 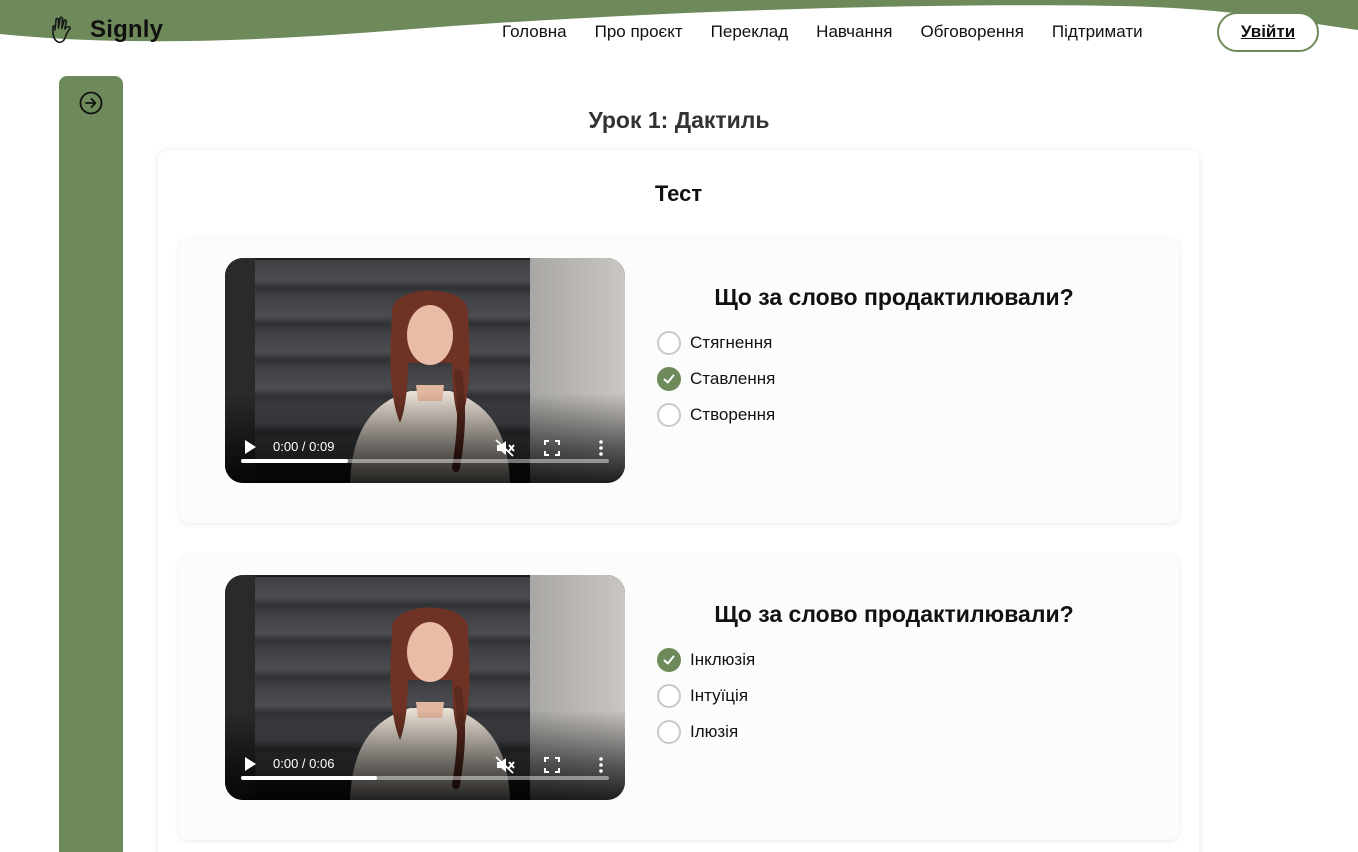 What do you see at coordinates (425, 370) in the screenshot?
I see `video-player: 0:00 / 0:09` at bounding box center [425, 370].